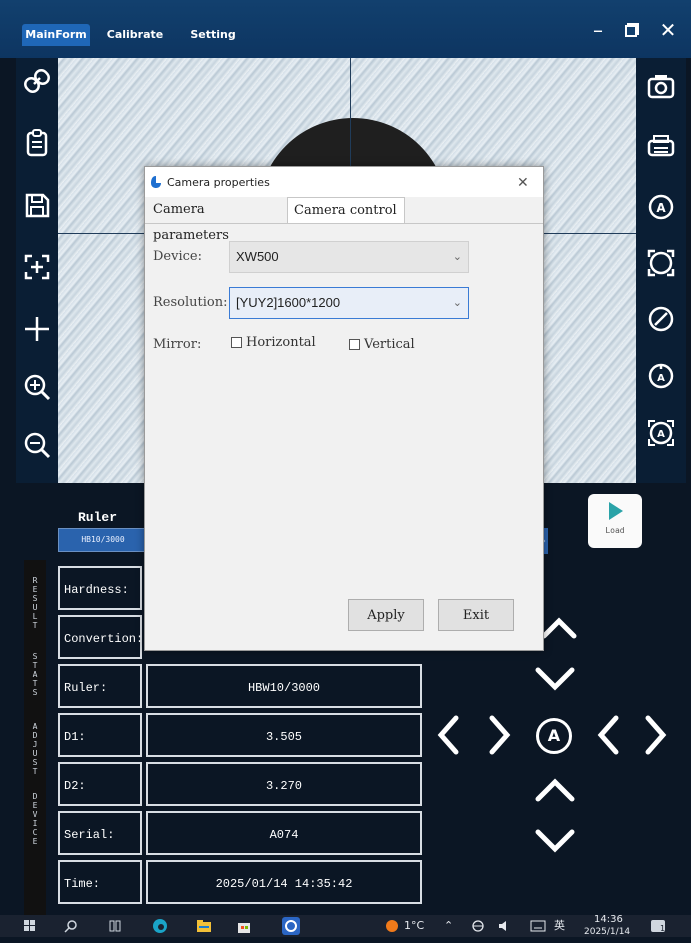  What do you see at coordinates (284, 735) in the screenshot?
I see `result-value-d1: 3.505` at bounding box center [284, 735].